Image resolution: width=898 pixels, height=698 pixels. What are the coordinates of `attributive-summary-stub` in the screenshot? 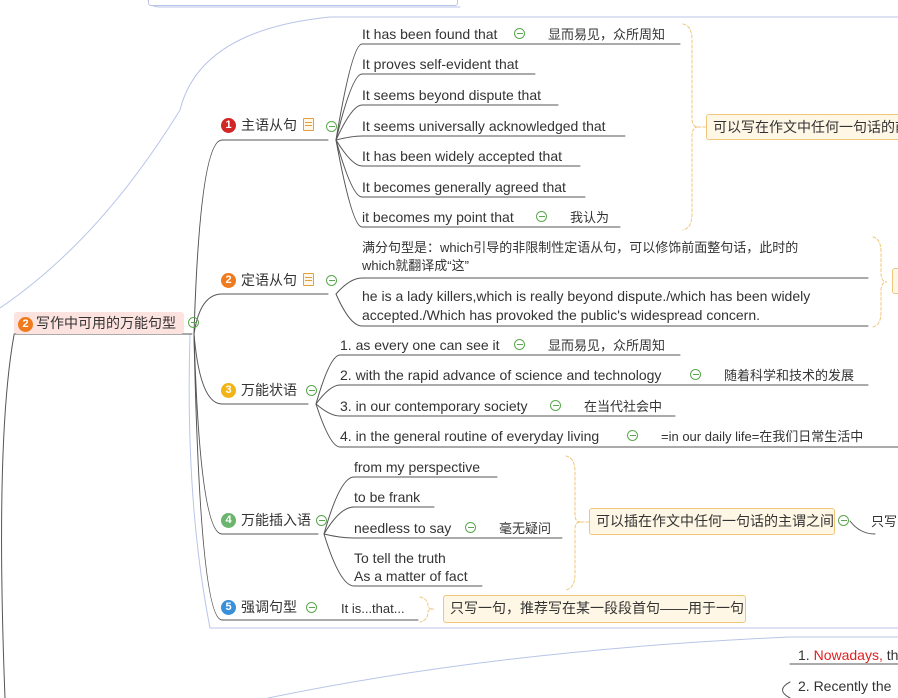 It's located at (895, 281).